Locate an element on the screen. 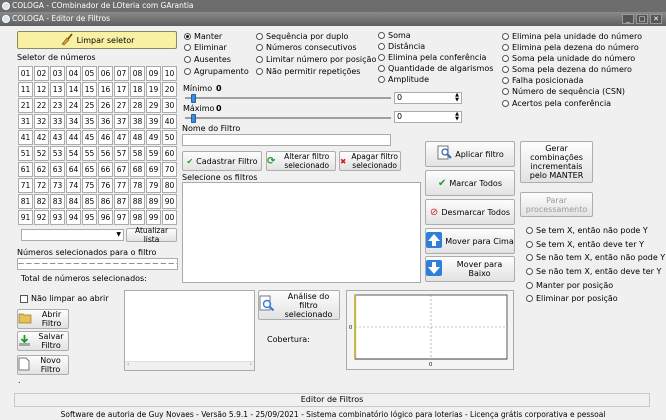  number-cell: 60 is located at coordinates (169, 153).